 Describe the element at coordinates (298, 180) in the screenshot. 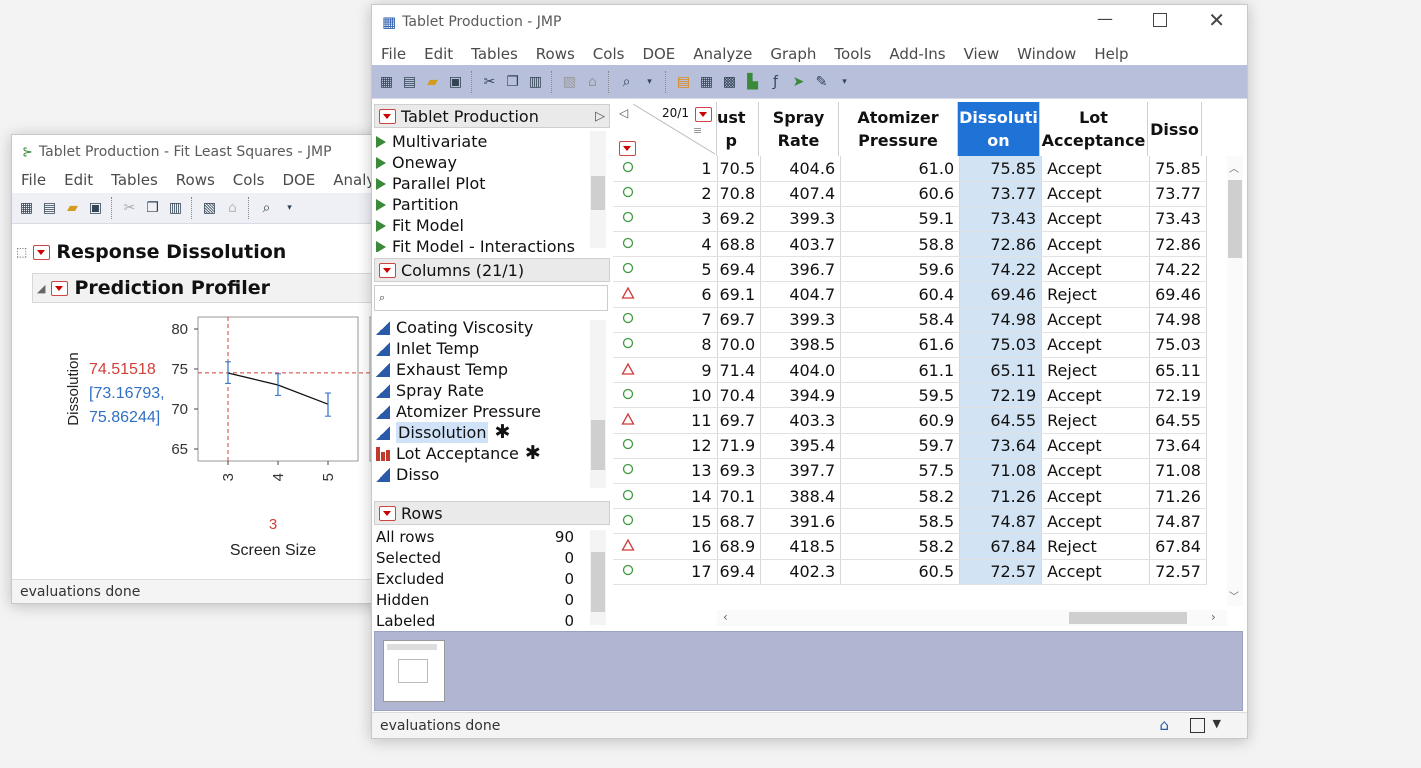

I see `back-doe: DOE` at that location.